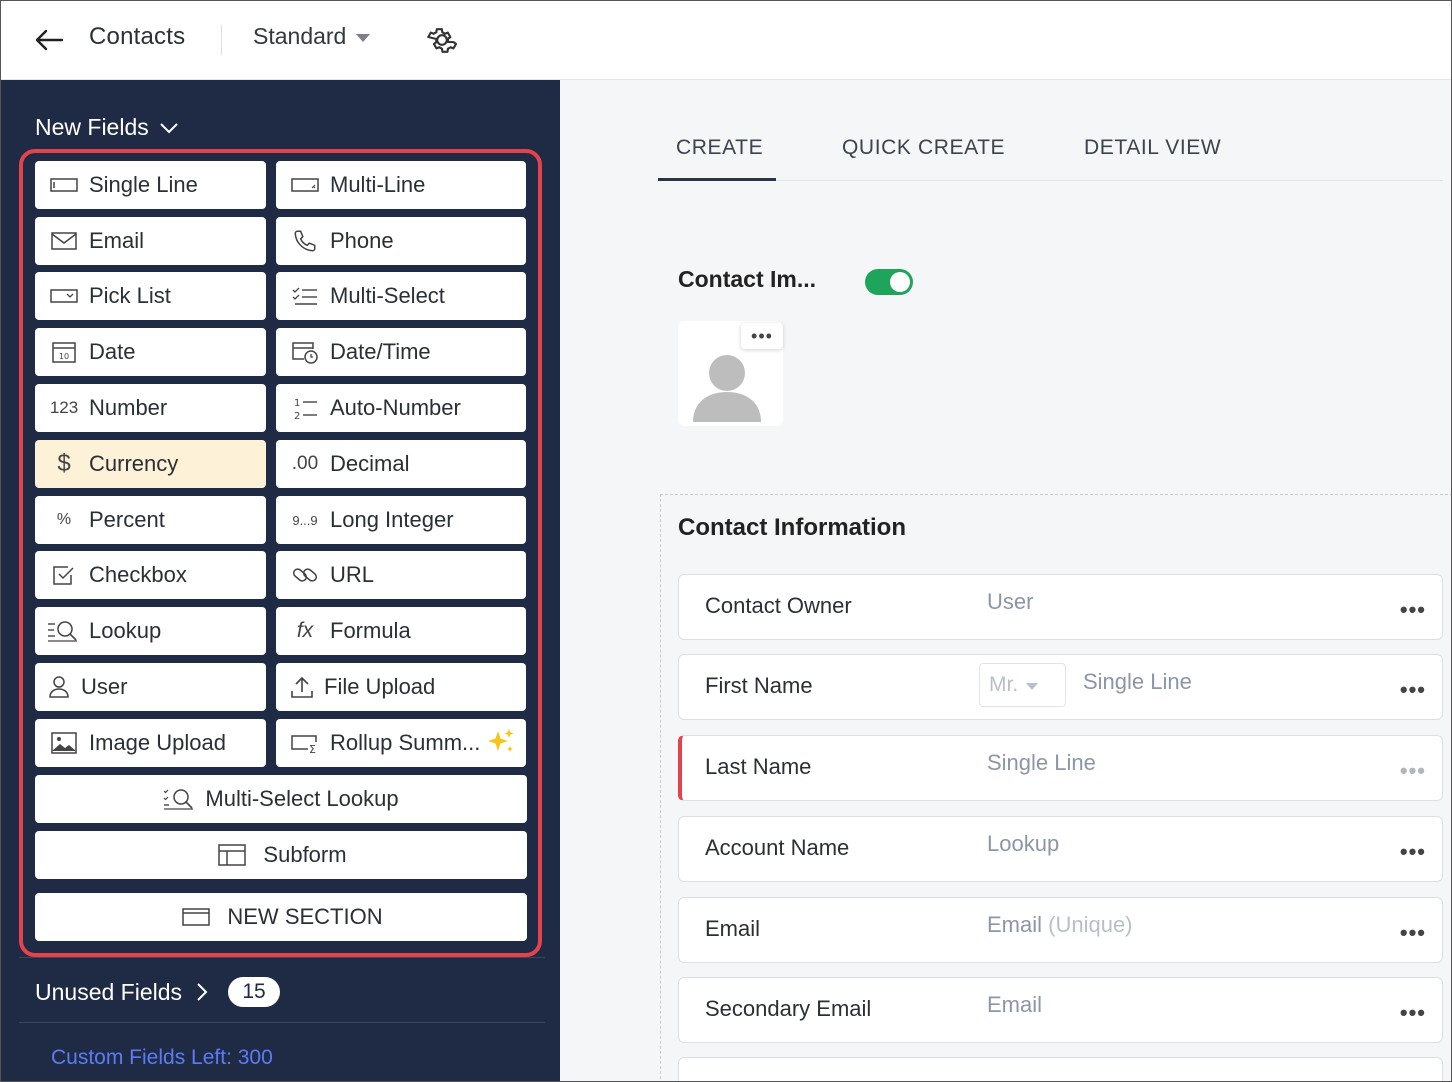 The height and width of the screenshot is (1082, 1452). I want to click on field-lookup: Lookup, so click(150, 631).